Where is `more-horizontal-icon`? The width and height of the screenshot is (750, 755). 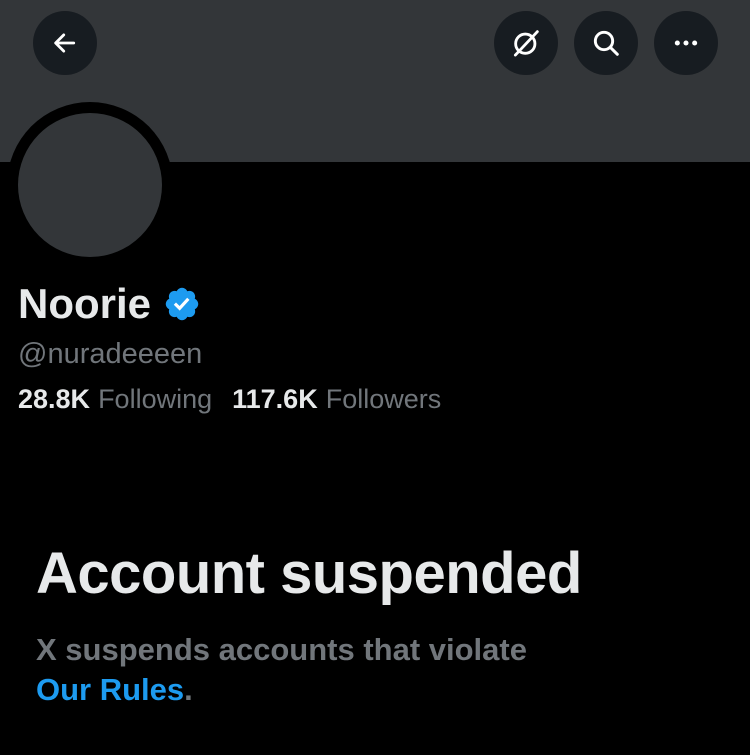 more-horizontal-icon is located at coordinates (686, 43).